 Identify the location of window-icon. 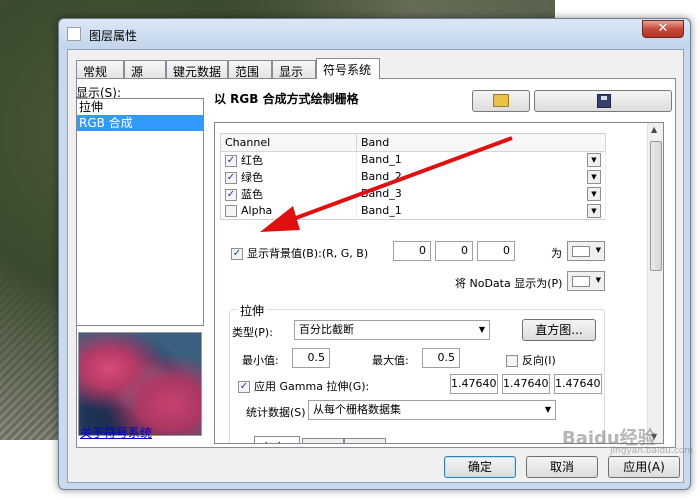
(74, 34).